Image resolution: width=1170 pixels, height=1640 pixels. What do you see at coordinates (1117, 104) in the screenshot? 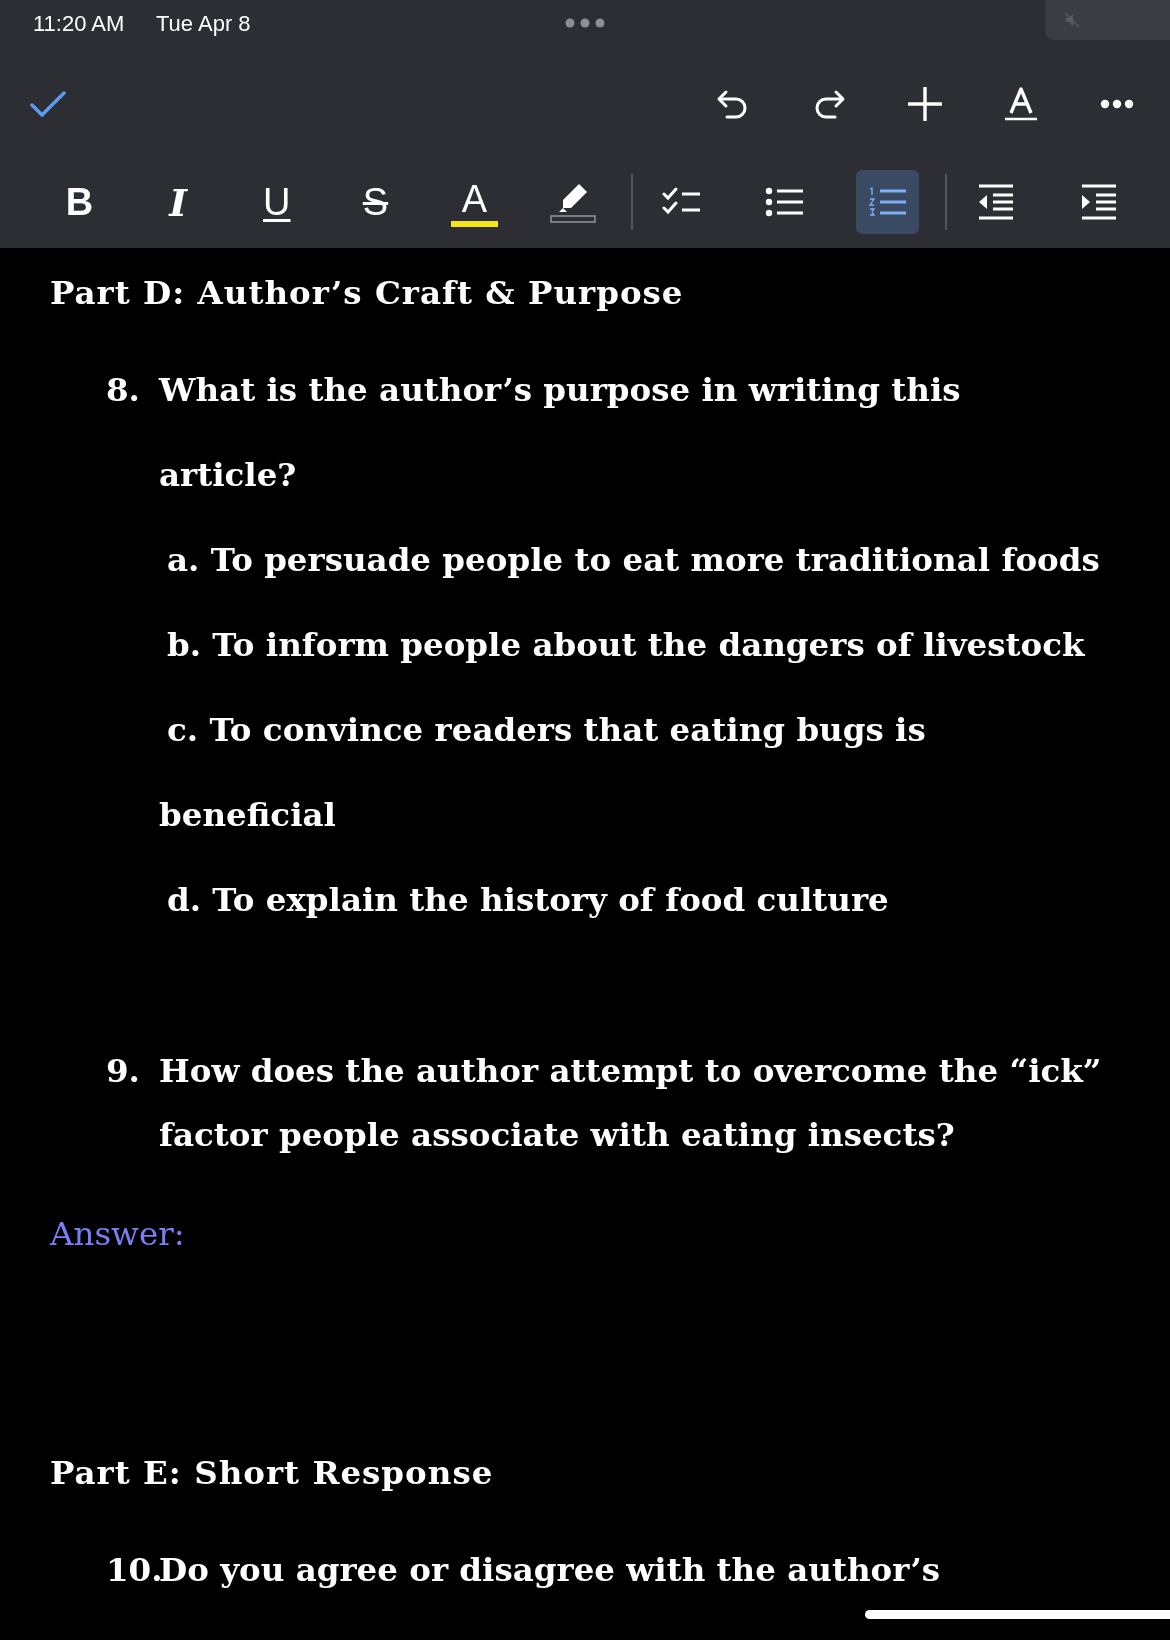
I see `more-icon` at bounding box center [1117, 104].